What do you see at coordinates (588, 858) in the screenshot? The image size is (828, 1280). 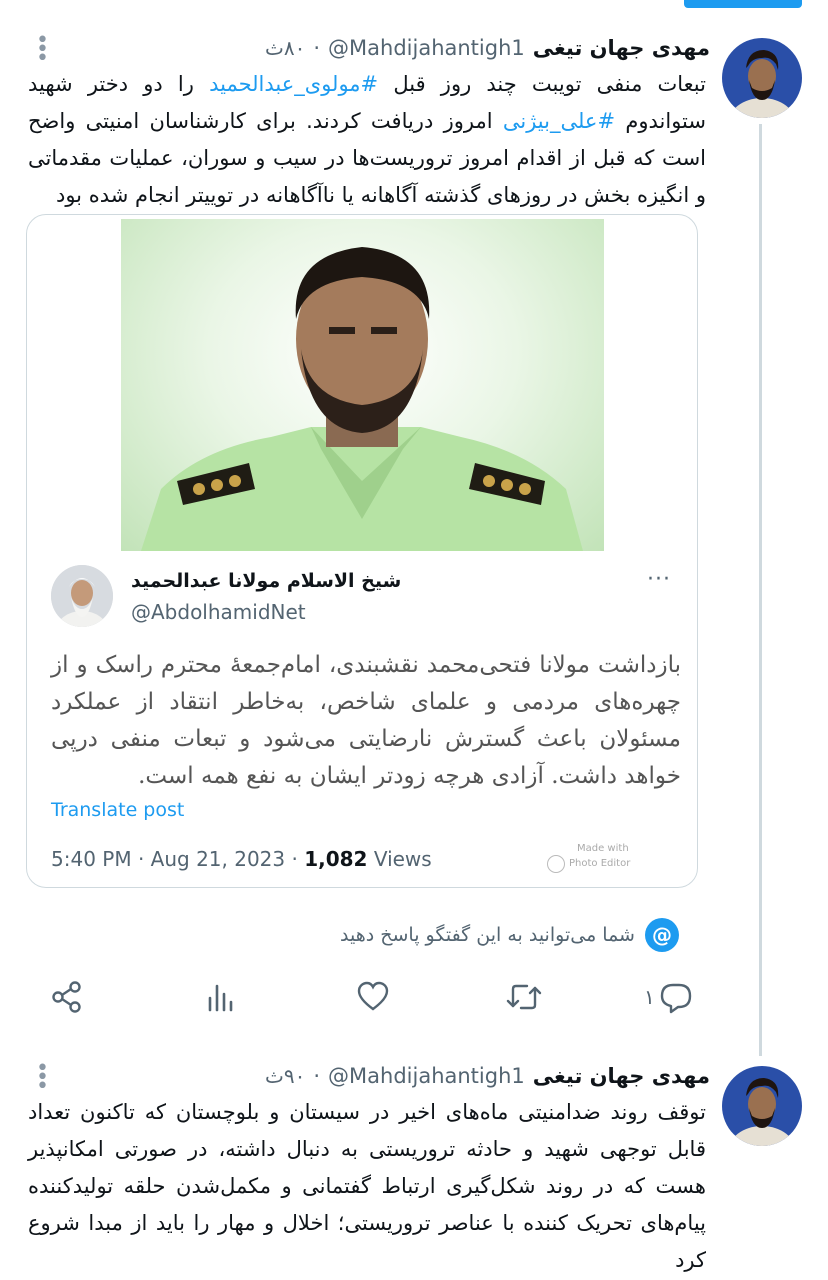 I see `photo-editor-watermark: Made with Photo Editor` at bounding box center [588, 858].